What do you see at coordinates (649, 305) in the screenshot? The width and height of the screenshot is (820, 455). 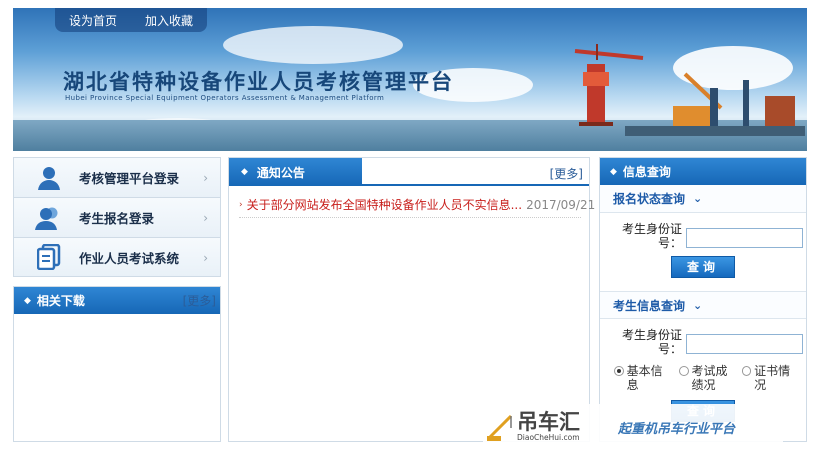 I see `student-query-title-text: 考生信息查询` at bounding box center [649, 305].